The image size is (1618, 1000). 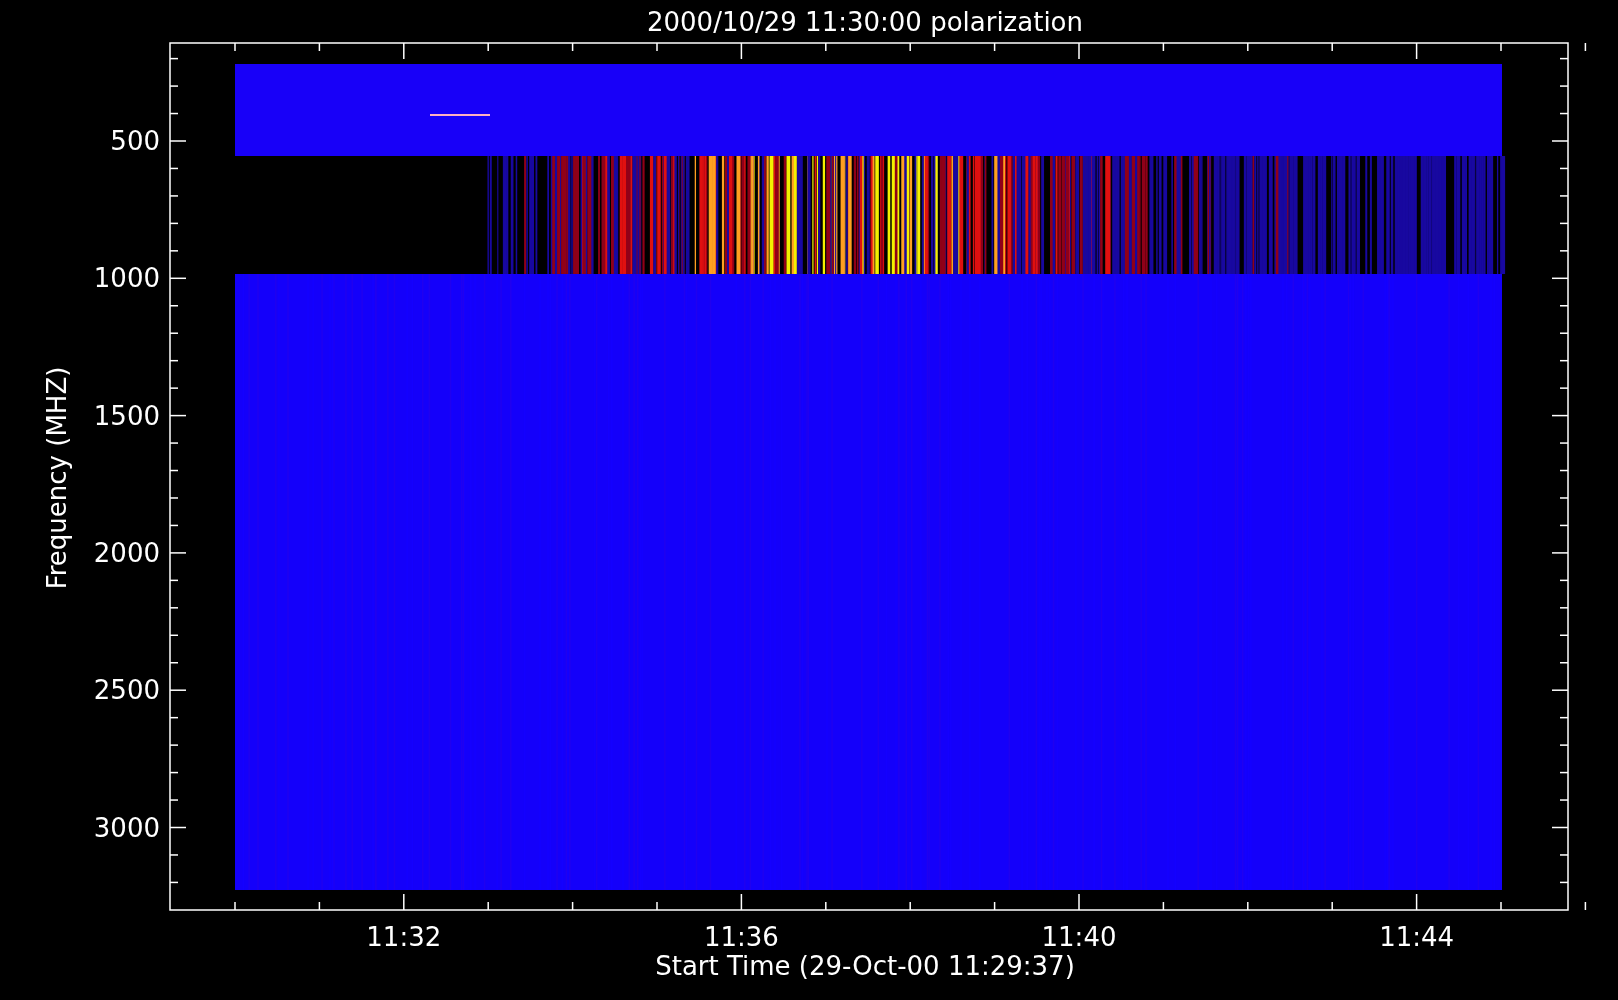 I want to click on tick-label: 11:40, so click(x=1079, y=937).